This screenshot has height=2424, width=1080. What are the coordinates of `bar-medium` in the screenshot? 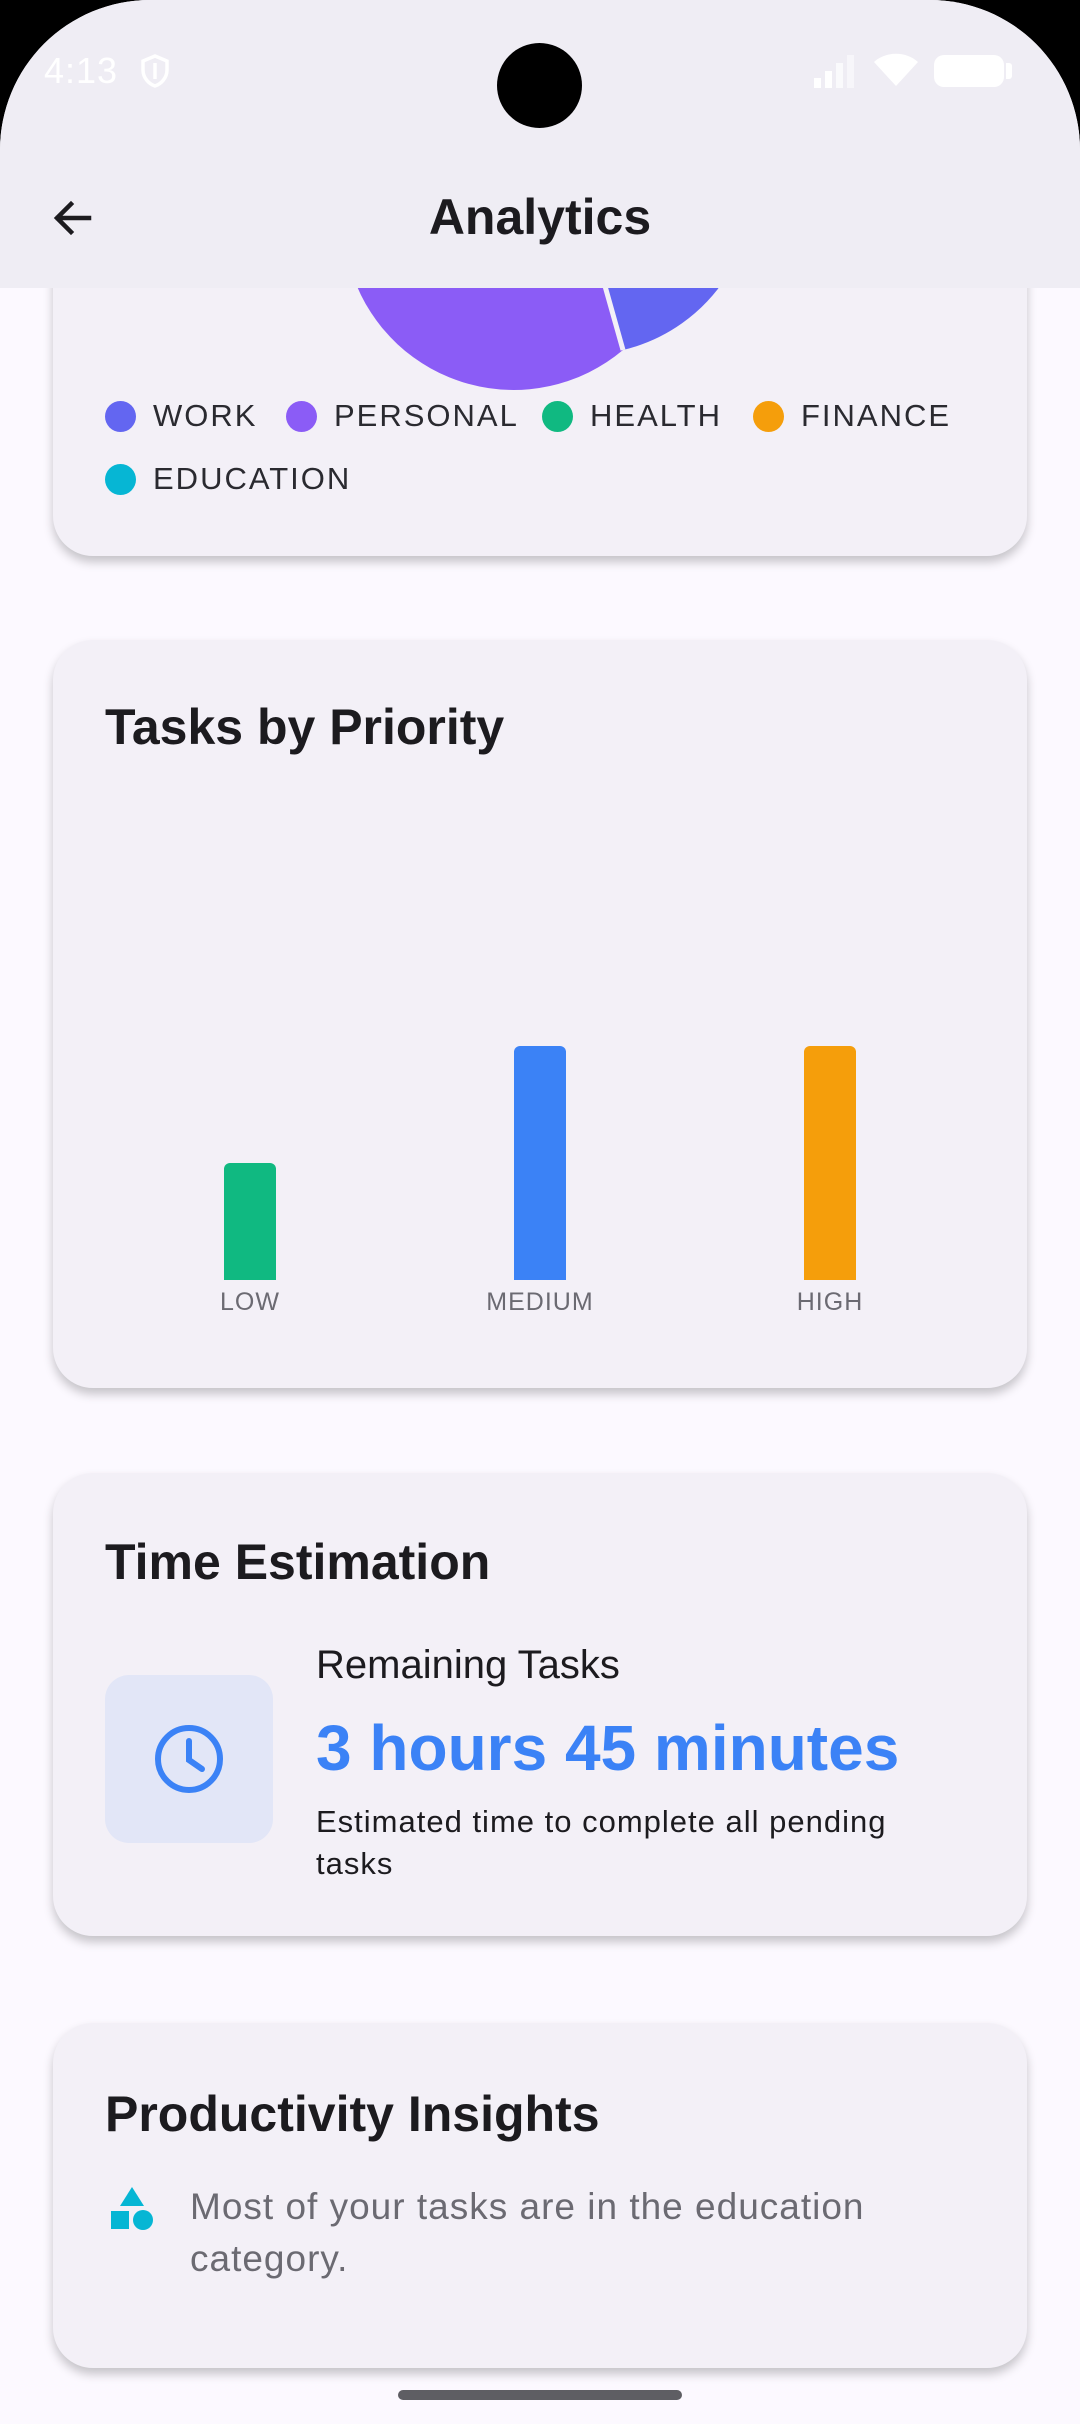 It's located at (540, 1163).